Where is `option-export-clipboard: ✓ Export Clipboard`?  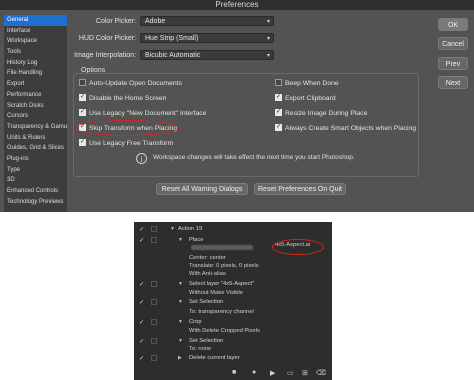
option-export-clipboard: ✓ Export Clipboard is located at coordinates (305, 98).